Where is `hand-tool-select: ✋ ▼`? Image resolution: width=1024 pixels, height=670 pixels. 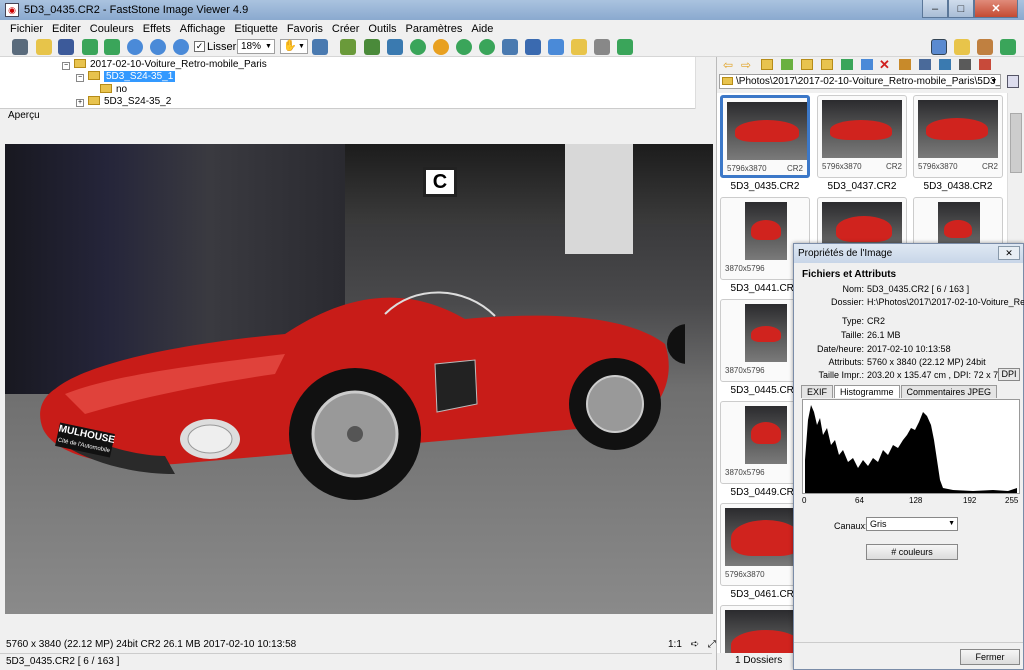 hand-tool-select: ✋ ▼ is located at coordinates (294, 46).